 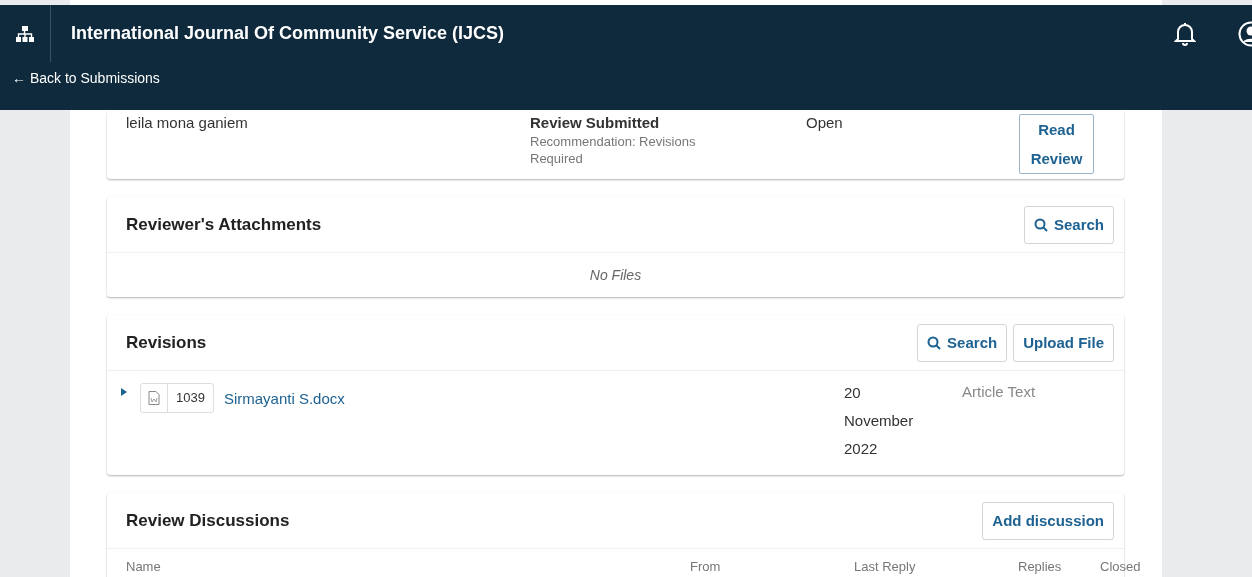 What do you see at coordinates (1056, 144) in the screenshot?
I see `read-review-button: Read Review` at bounding box center [1056, 144].